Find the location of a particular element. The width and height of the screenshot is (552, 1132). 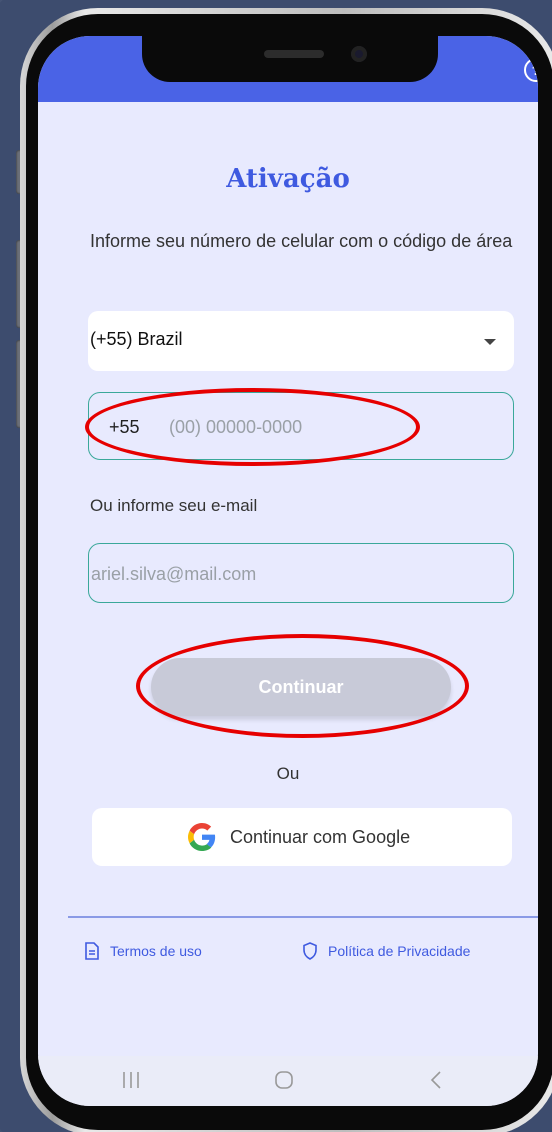

recent-apps-icon is located at coordinates (131, 1080).